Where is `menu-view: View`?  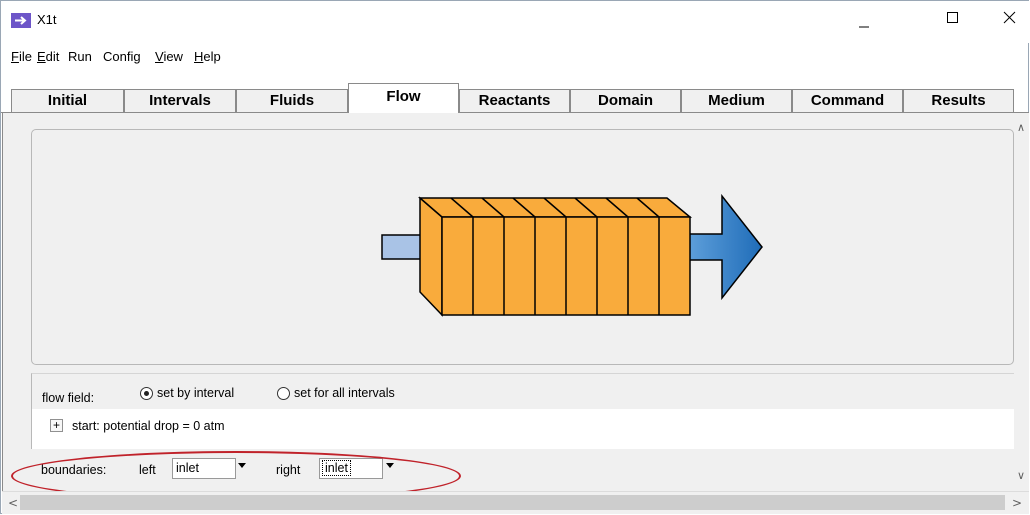 menu-view: View is located at coordinates (169, 56).